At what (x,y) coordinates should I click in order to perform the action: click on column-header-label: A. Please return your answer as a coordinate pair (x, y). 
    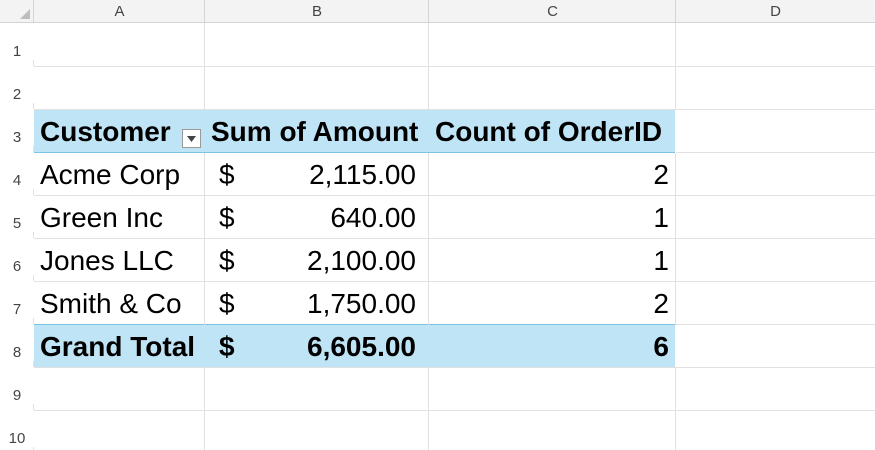
    Looking at the image, I should click on (119, 11).